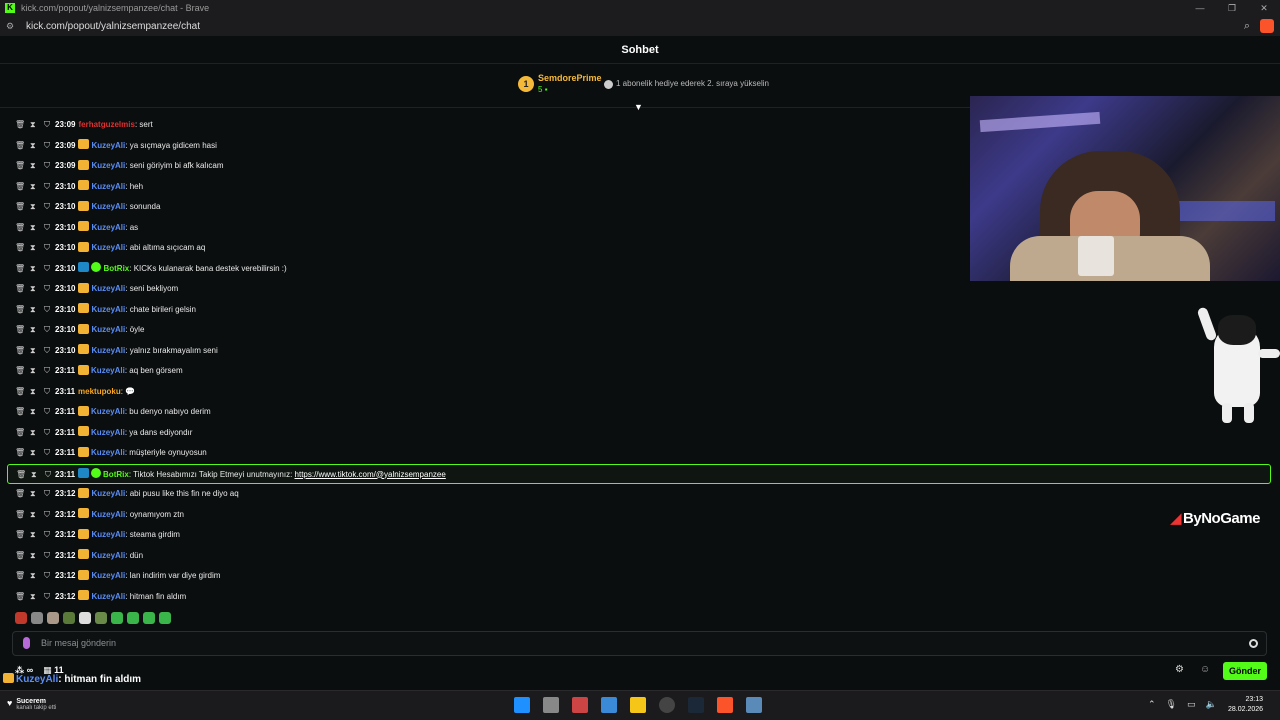 This screenshot has width=1280, height=720. Describe the element at coordinates (640, 392) in the screenshot. I see `chat-message: 🗑 ⧗ ⛉ 23:11 mektupoku: 💬` at that location.